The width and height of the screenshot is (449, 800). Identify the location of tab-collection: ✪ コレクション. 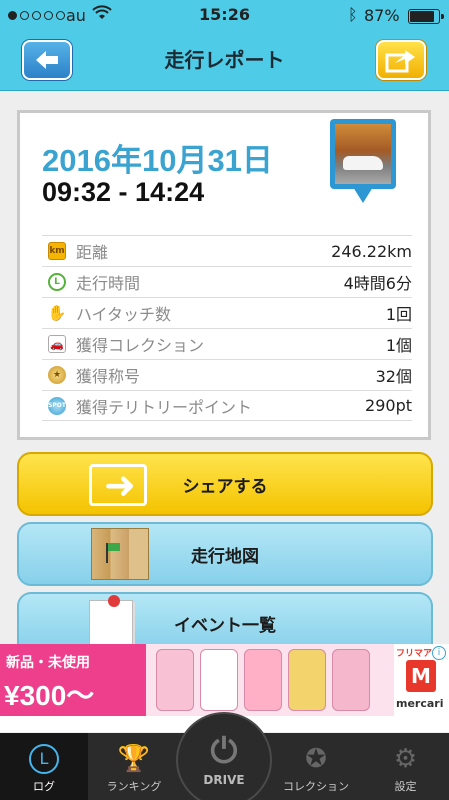
(316, 766).